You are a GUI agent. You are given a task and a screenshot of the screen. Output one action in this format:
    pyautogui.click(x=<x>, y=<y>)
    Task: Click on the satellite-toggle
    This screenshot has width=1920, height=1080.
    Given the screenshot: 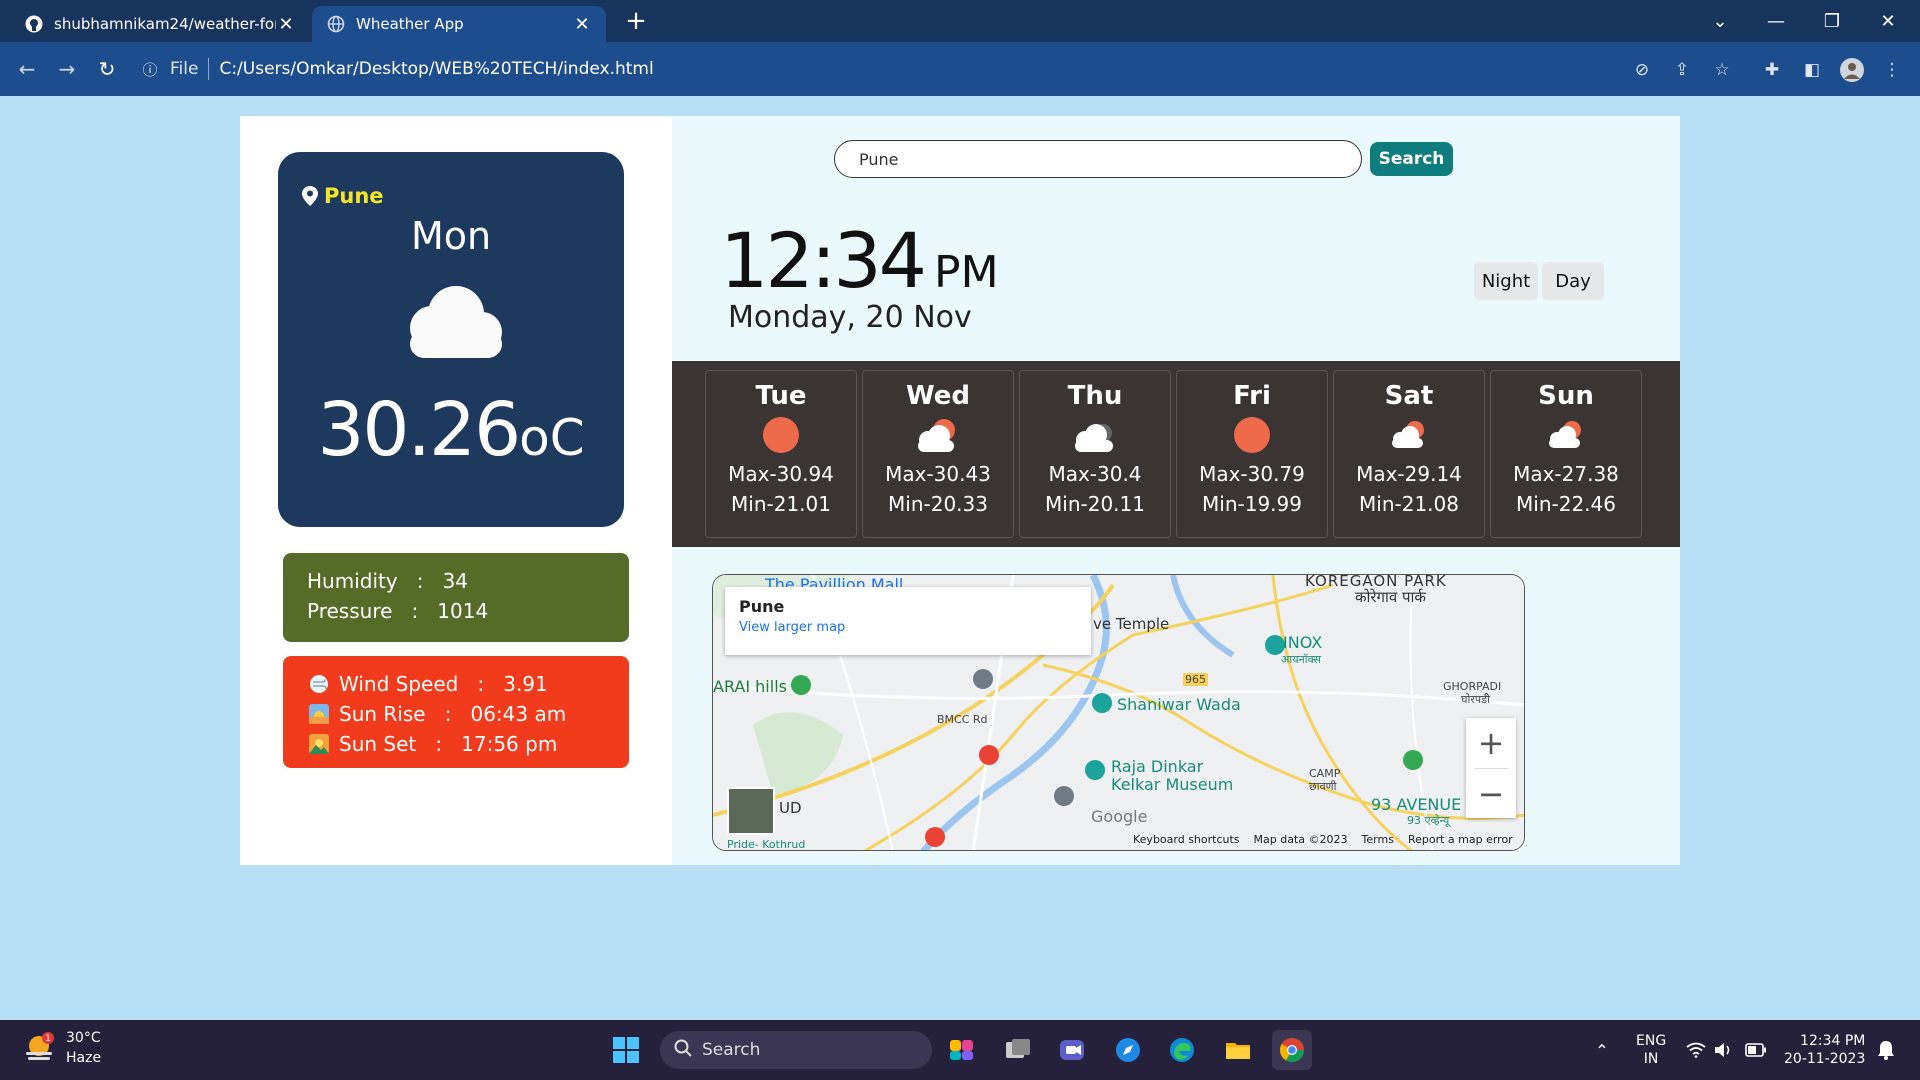 What is the action you would take?
    pyautogui.click(x=751, y=811)
    